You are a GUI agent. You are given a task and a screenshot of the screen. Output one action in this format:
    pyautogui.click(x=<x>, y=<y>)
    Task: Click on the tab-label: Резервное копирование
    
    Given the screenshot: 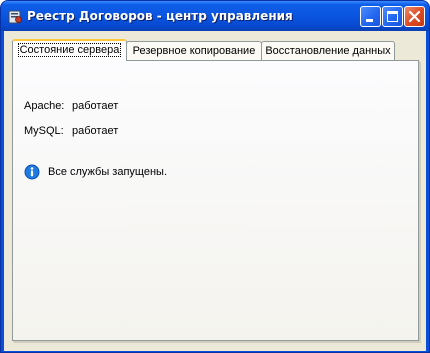 What is the action you would take?
    pyautogui.click(x=194, y=51)
    